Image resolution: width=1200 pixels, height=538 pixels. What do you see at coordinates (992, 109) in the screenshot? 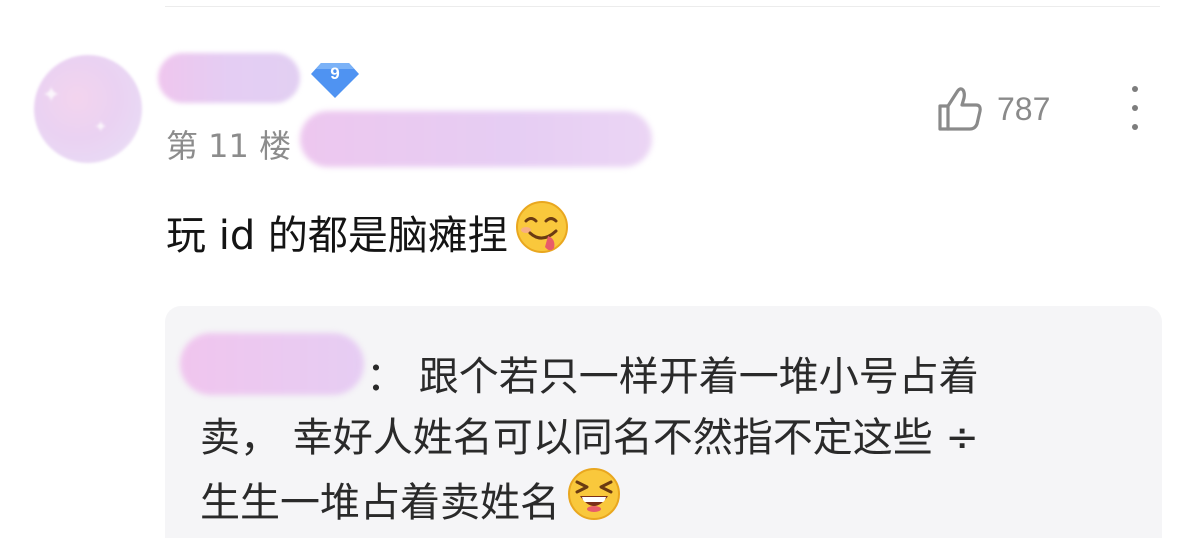
I see `like-button: 787` at bounding box center [992, 109].